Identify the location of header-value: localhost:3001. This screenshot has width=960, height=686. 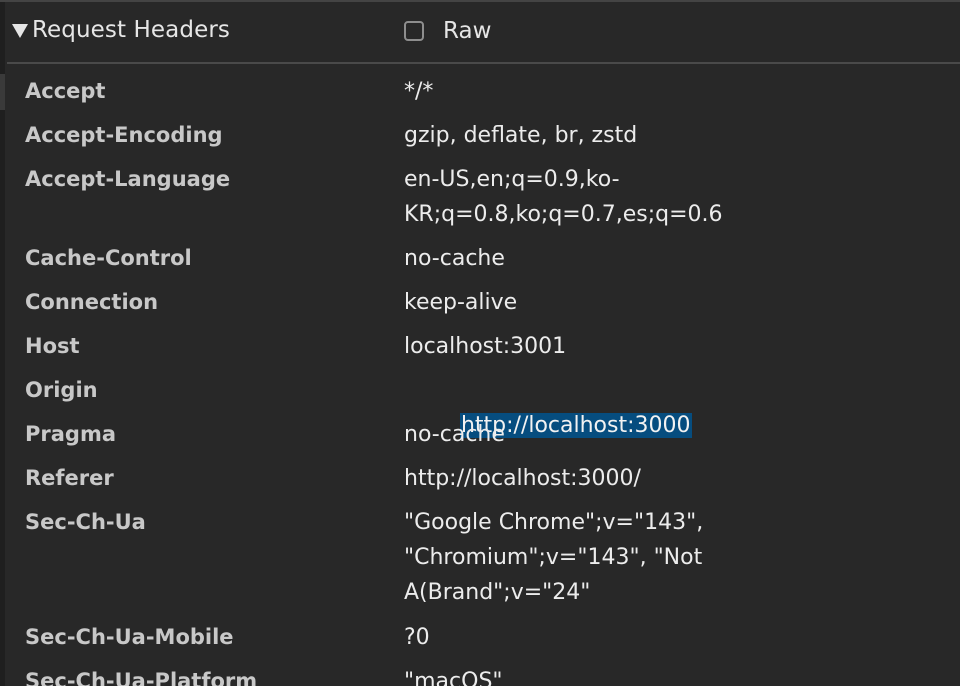
(579, 346).